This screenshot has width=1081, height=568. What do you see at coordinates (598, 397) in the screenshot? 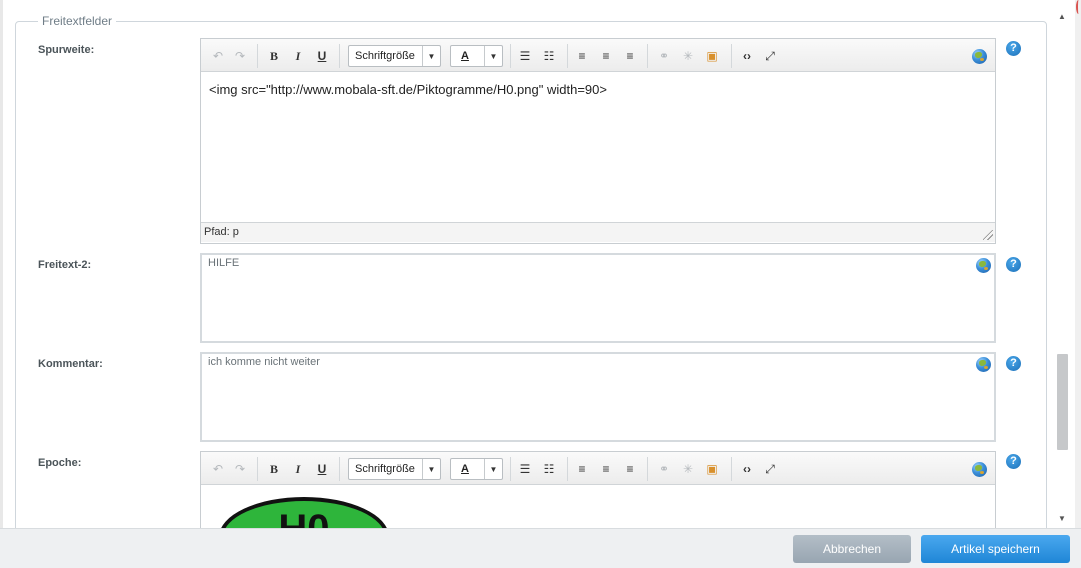
I see `kommentar-textarea: ich komme nicht weiter` at bounding box center [598, 397].